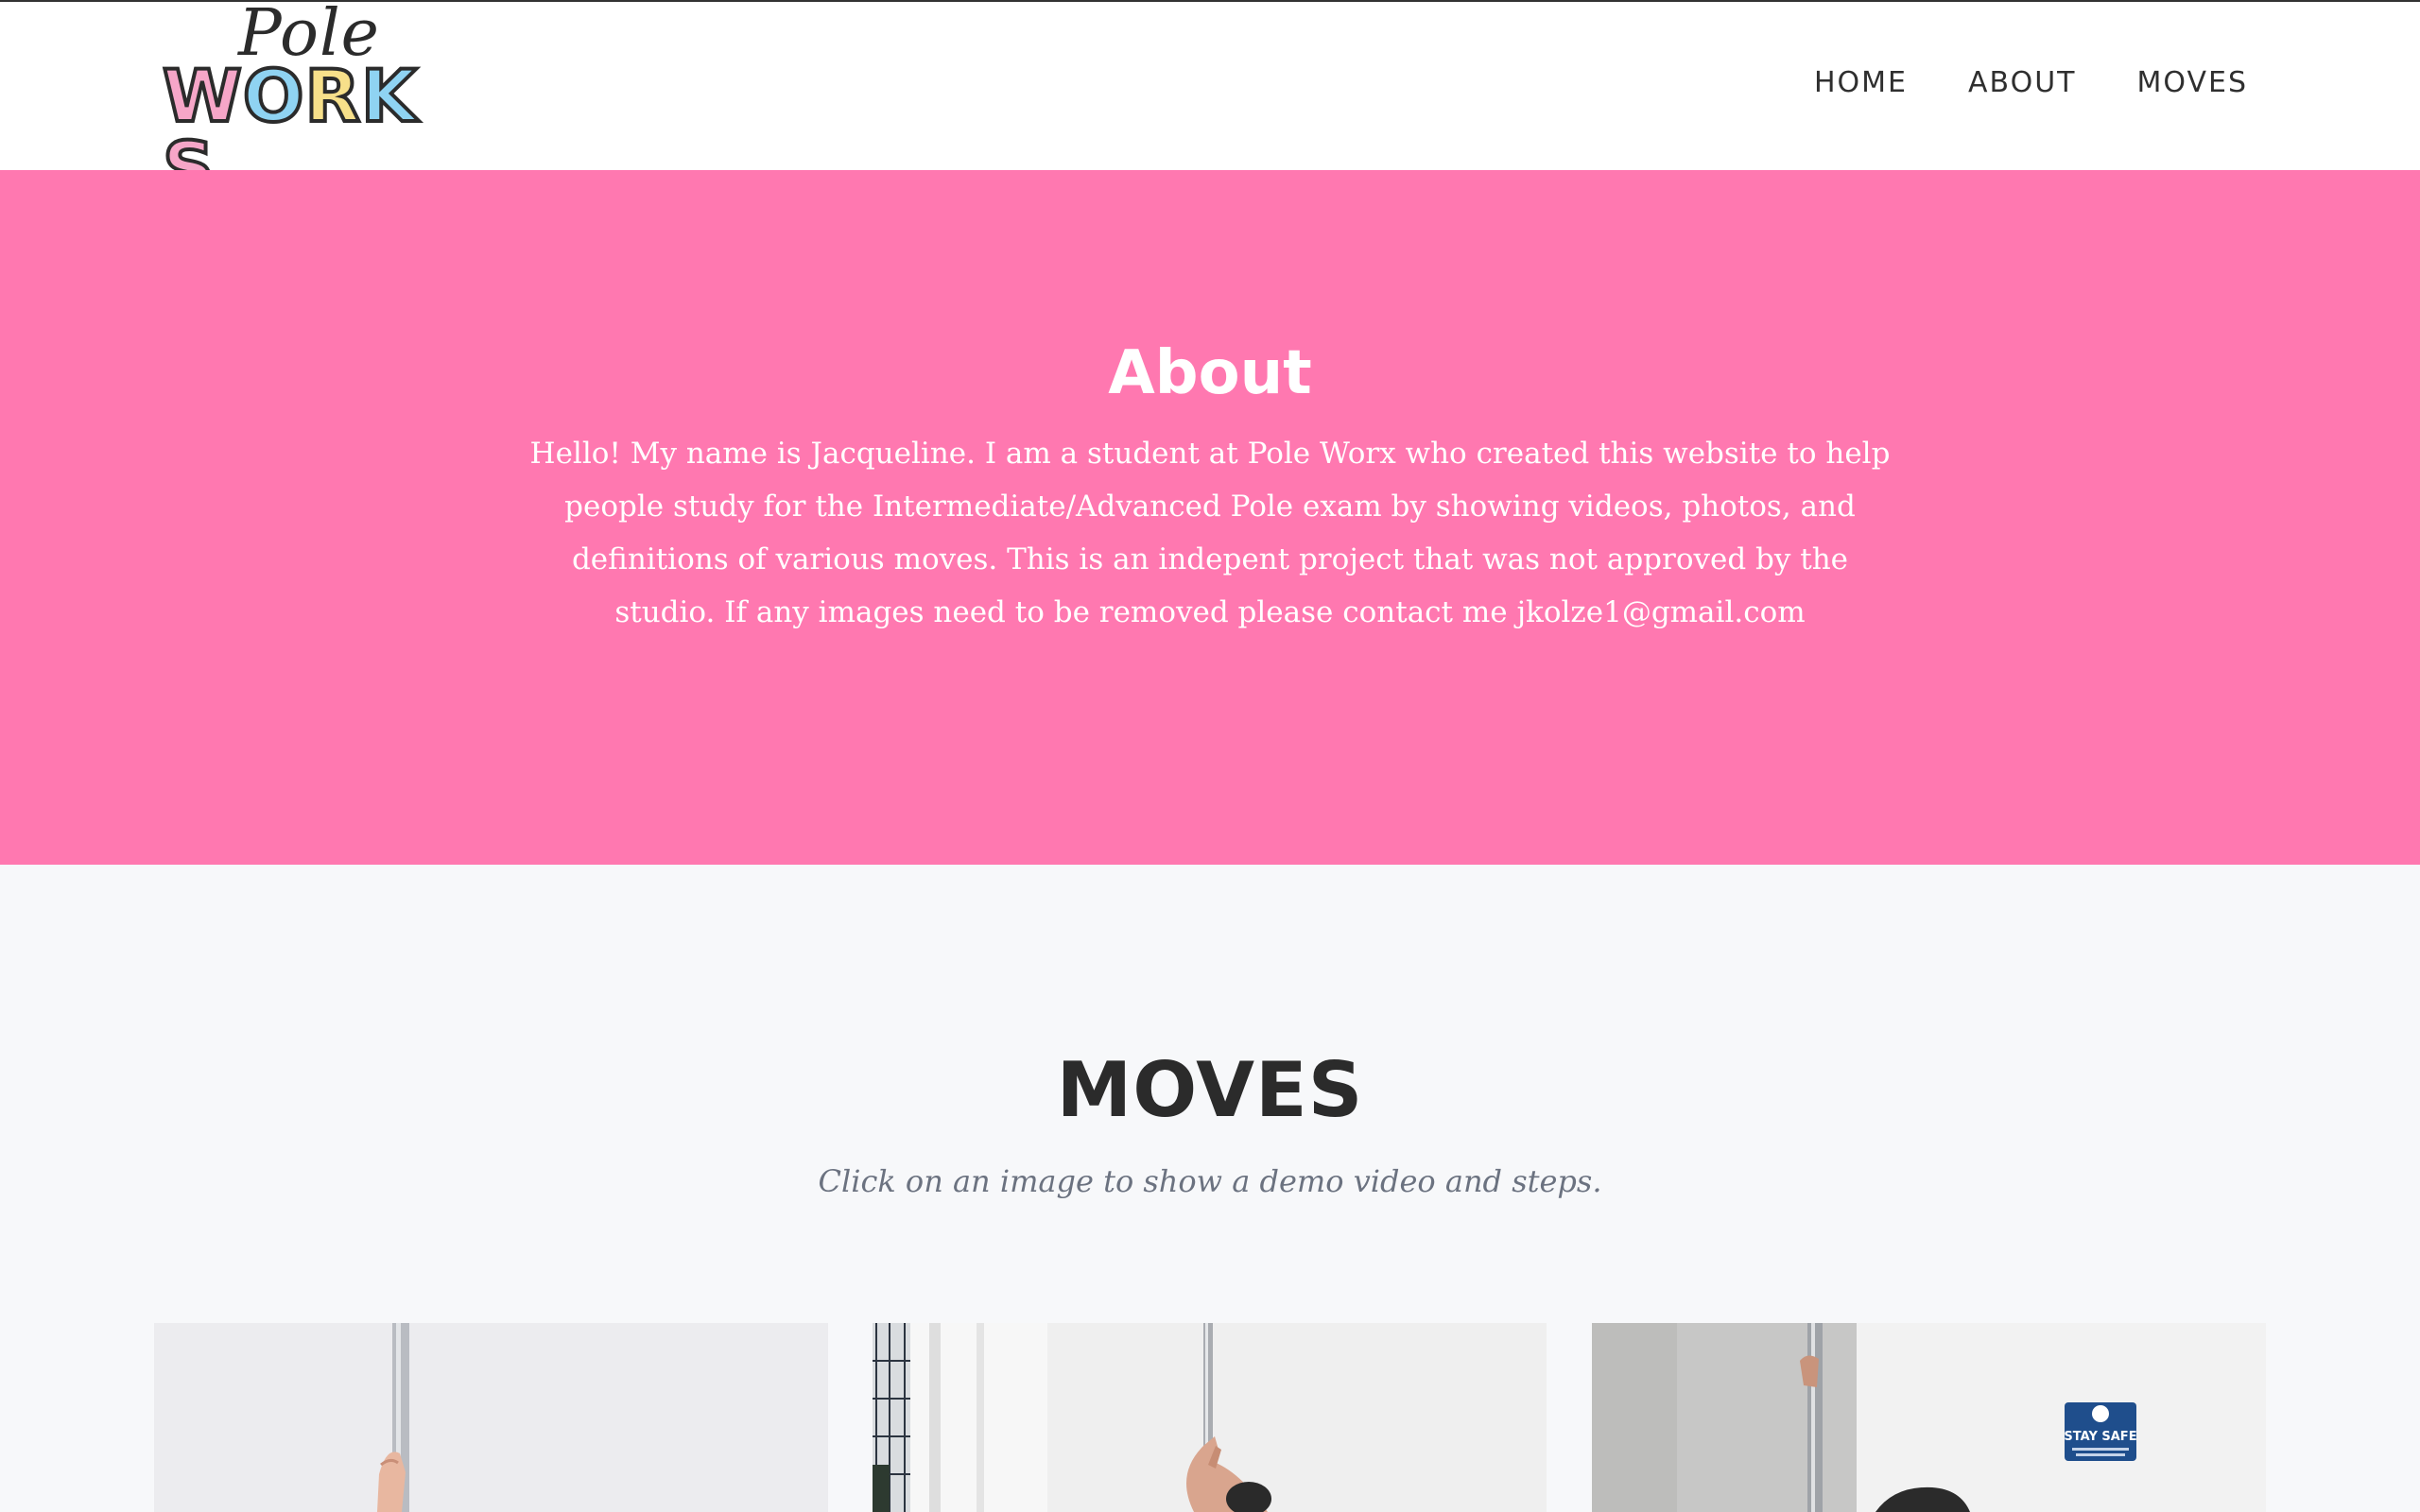 The image size is (2420, 1512). I want to click on moves-title: MOVES, so click(1210, 1090).